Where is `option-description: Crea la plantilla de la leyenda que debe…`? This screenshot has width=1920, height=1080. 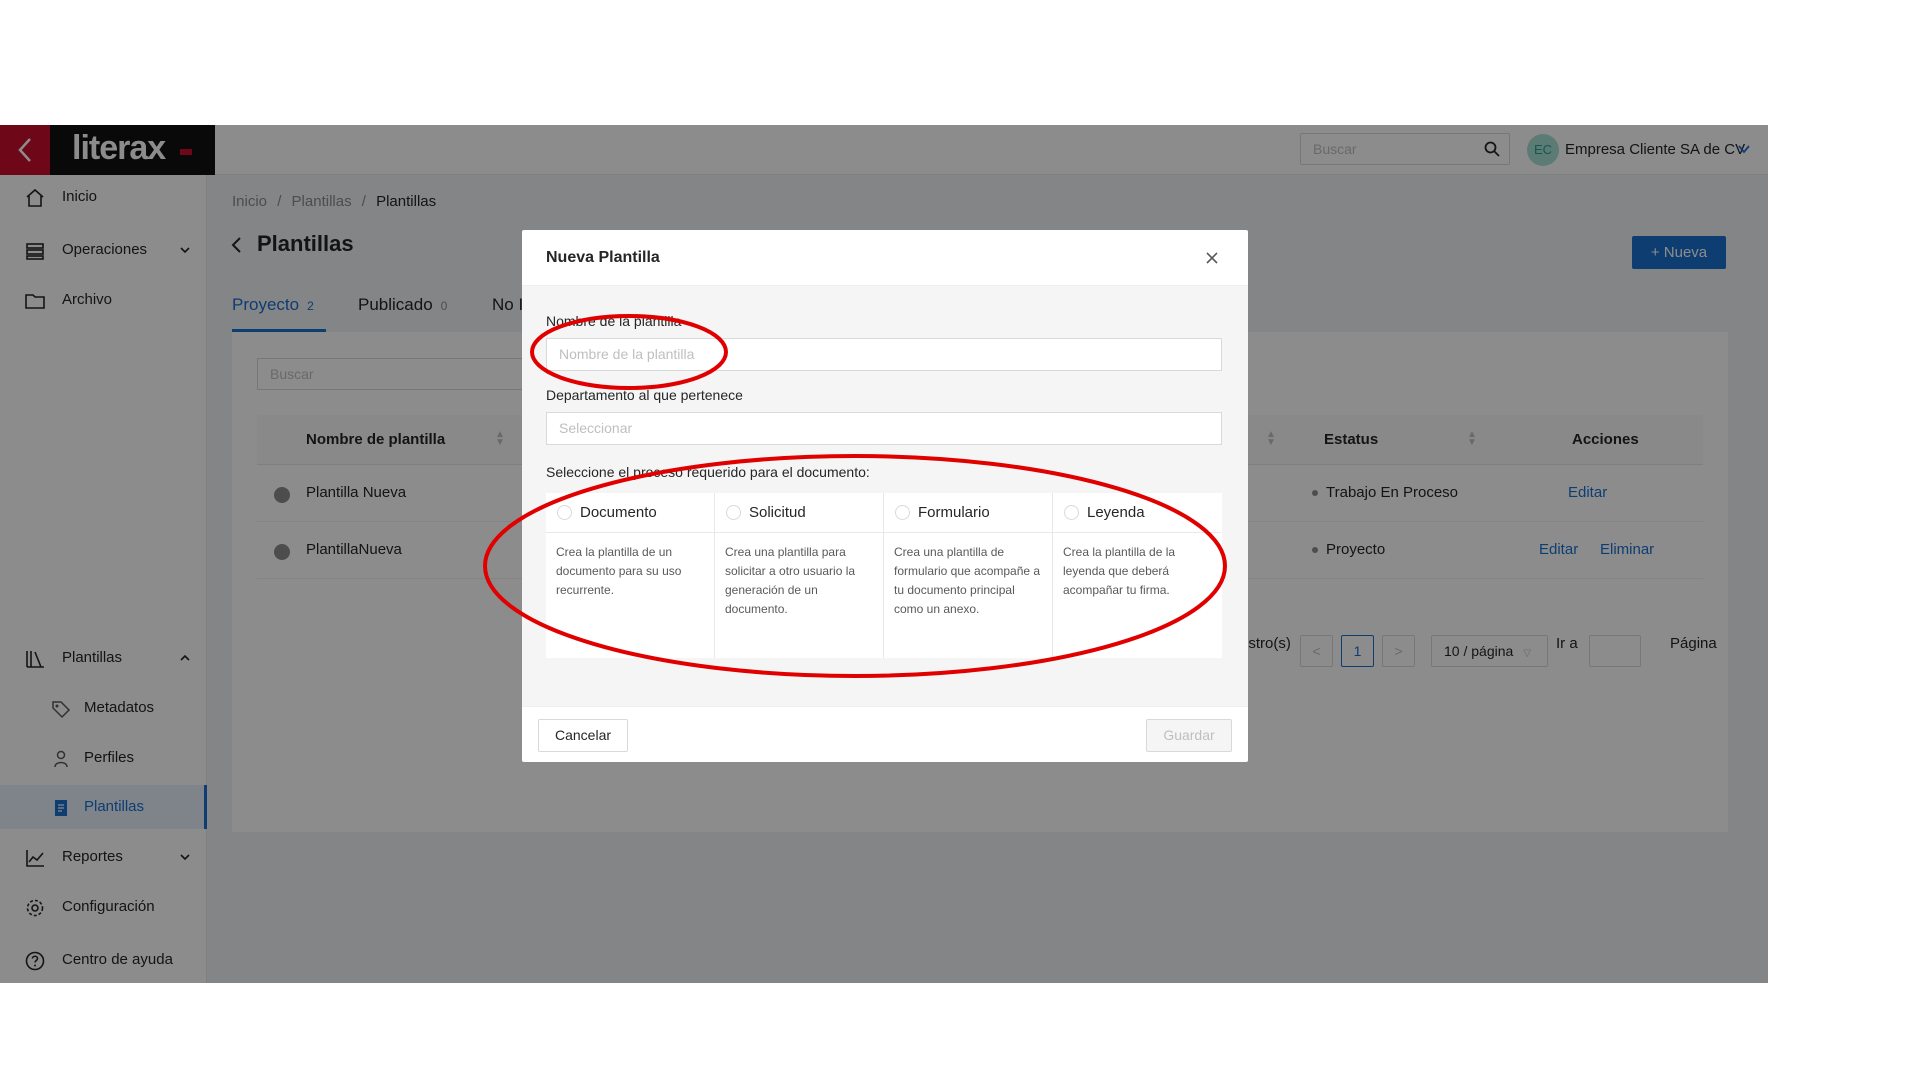 option-description: Crea la plantilla de la leyenda que debe… is located at coordinates (1119, 571).